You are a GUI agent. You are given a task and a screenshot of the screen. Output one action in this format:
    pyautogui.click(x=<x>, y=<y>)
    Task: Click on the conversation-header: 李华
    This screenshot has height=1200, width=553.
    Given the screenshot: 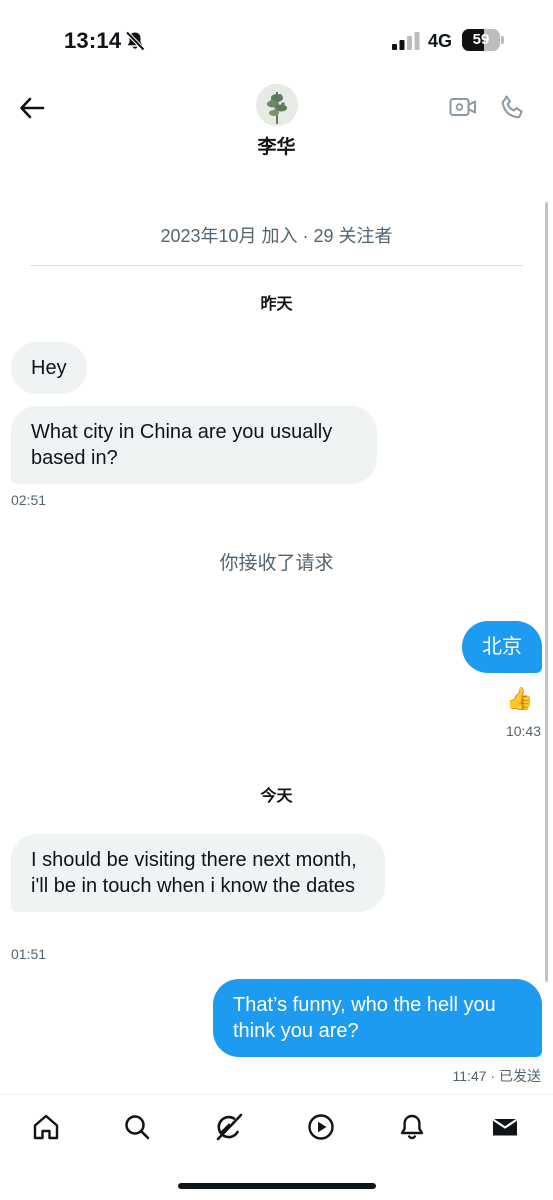 What is the action you would take?
    pyautogui.click(x=276, y=125)
    